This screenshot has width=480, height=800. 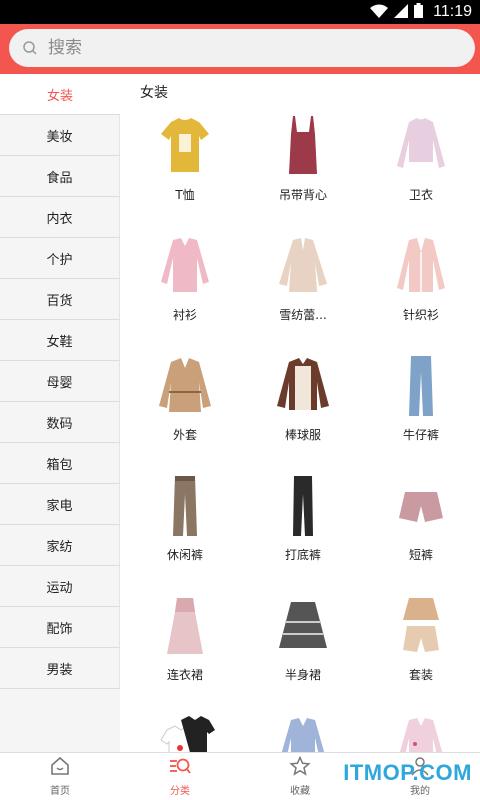 What do you see at coordinates (401, 12) in the screenshot?
I see `signal-icon` at bounding box center [401, 12].